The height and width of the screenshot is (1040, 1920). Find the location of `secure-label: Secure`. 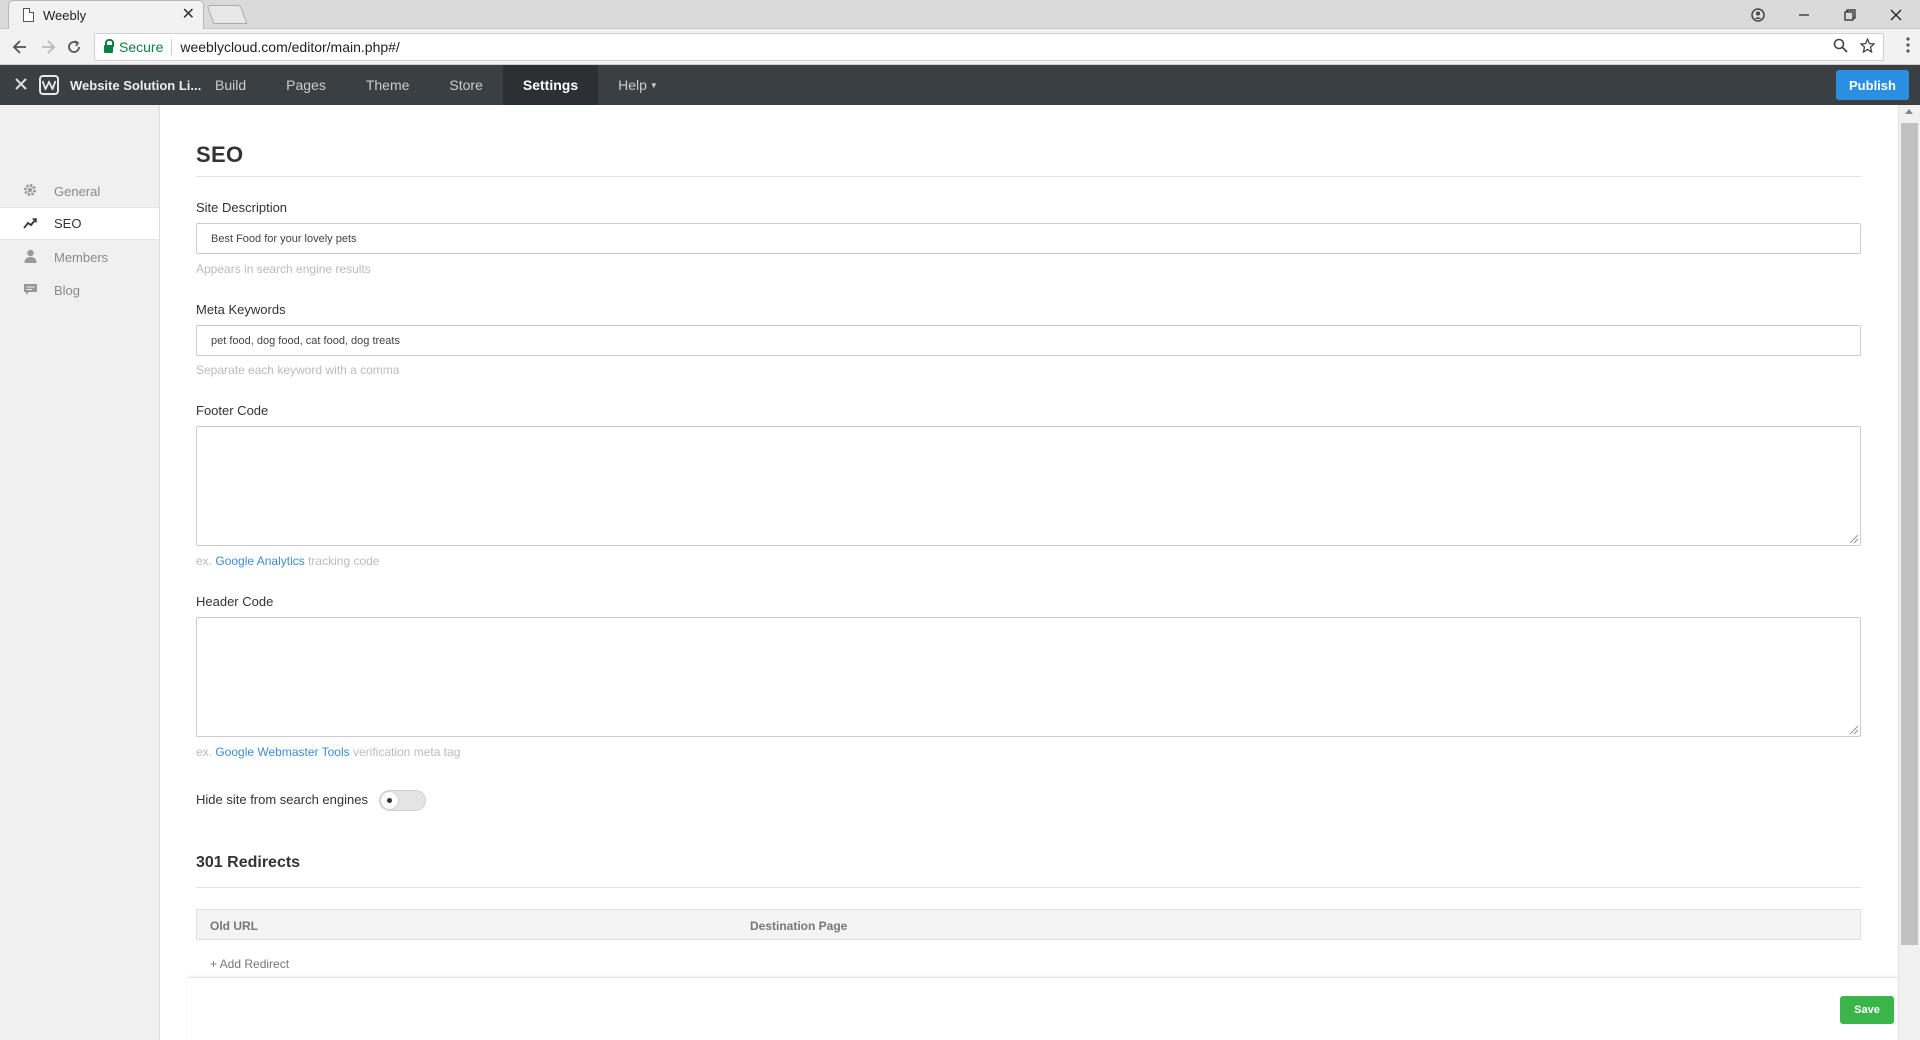

secure-label: Secure is located at coordinates (141, 47).